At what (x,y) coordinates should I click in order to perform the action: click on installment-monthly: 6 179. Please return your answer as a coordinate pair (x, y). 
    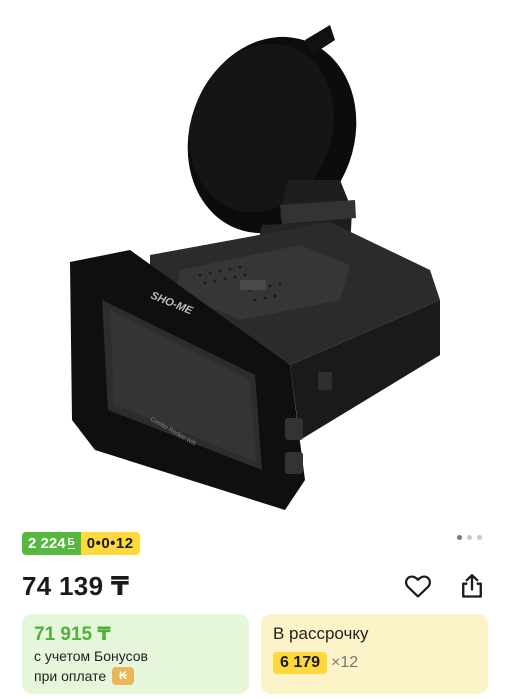
    Looking at the image, I should click on (300, 663).